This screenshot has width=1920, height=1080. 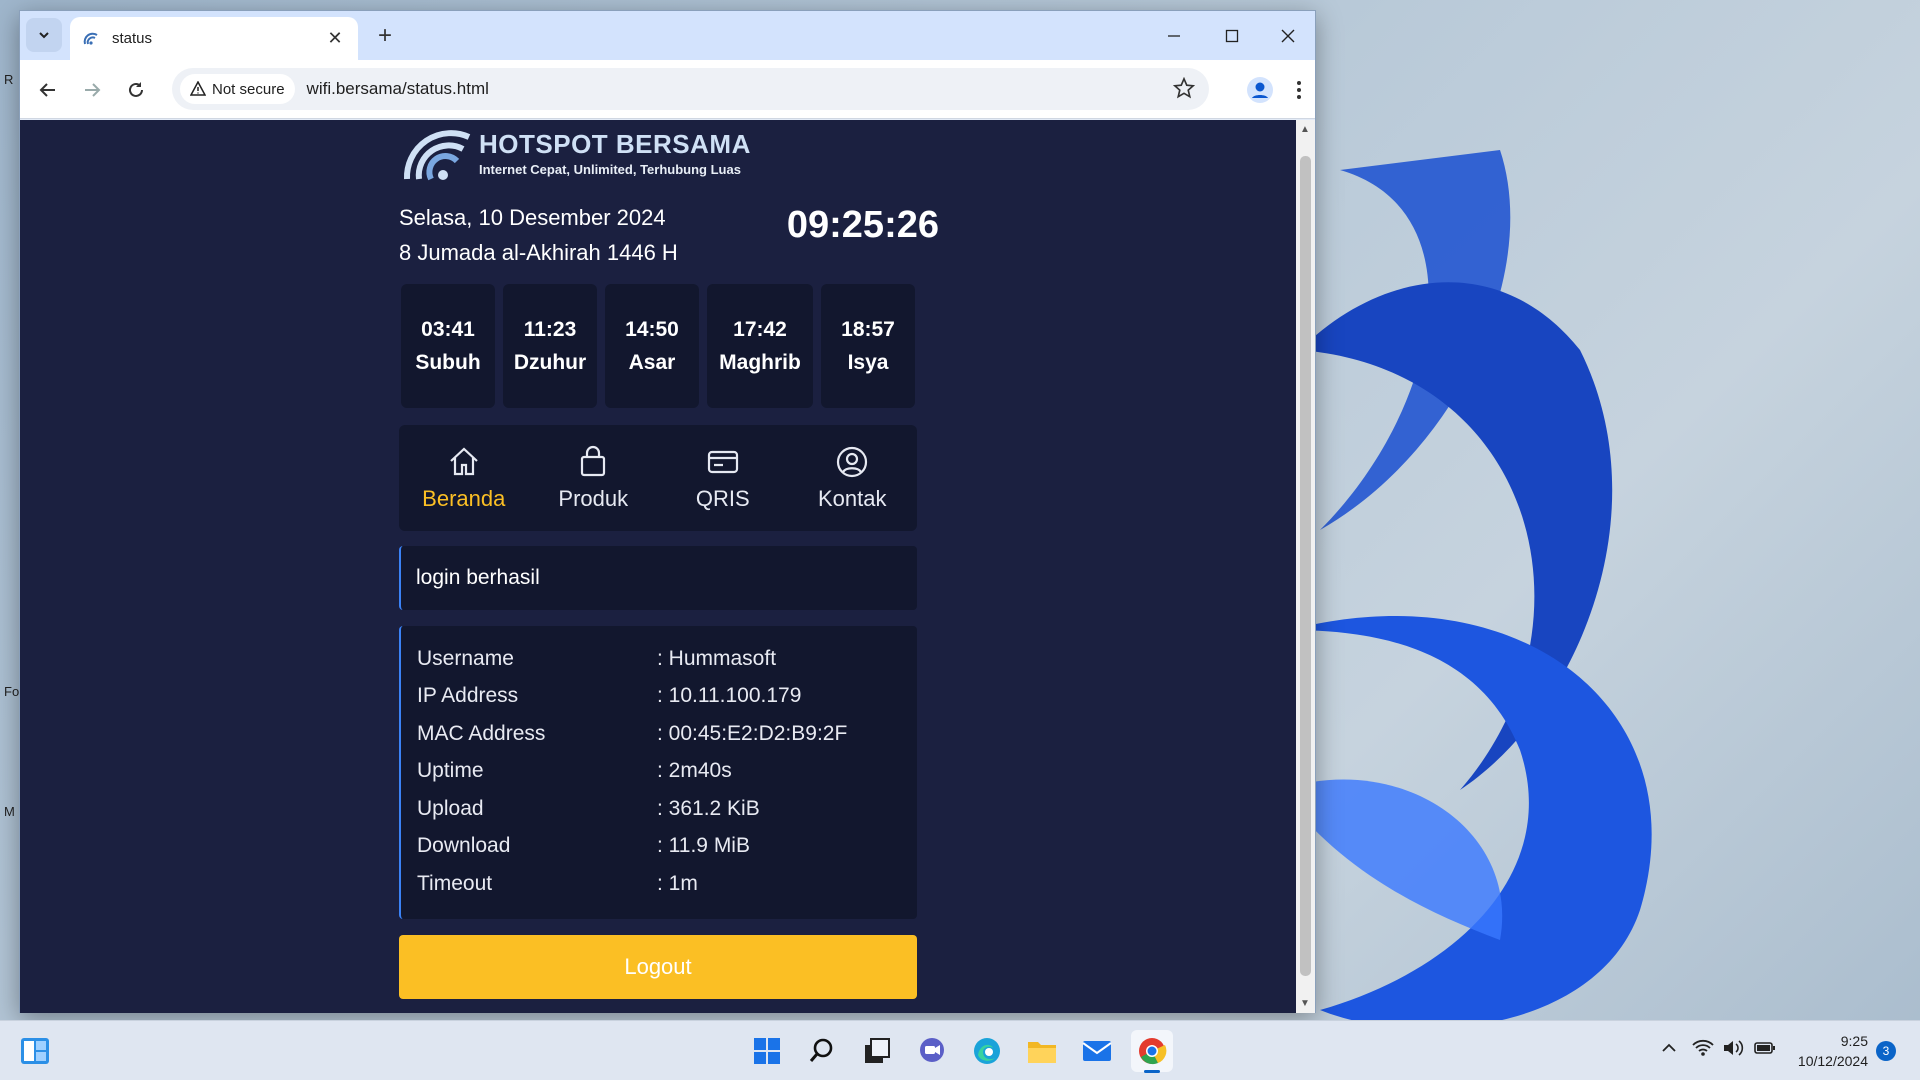 I want to click on tab-search-button, so click(x=44, y=35).